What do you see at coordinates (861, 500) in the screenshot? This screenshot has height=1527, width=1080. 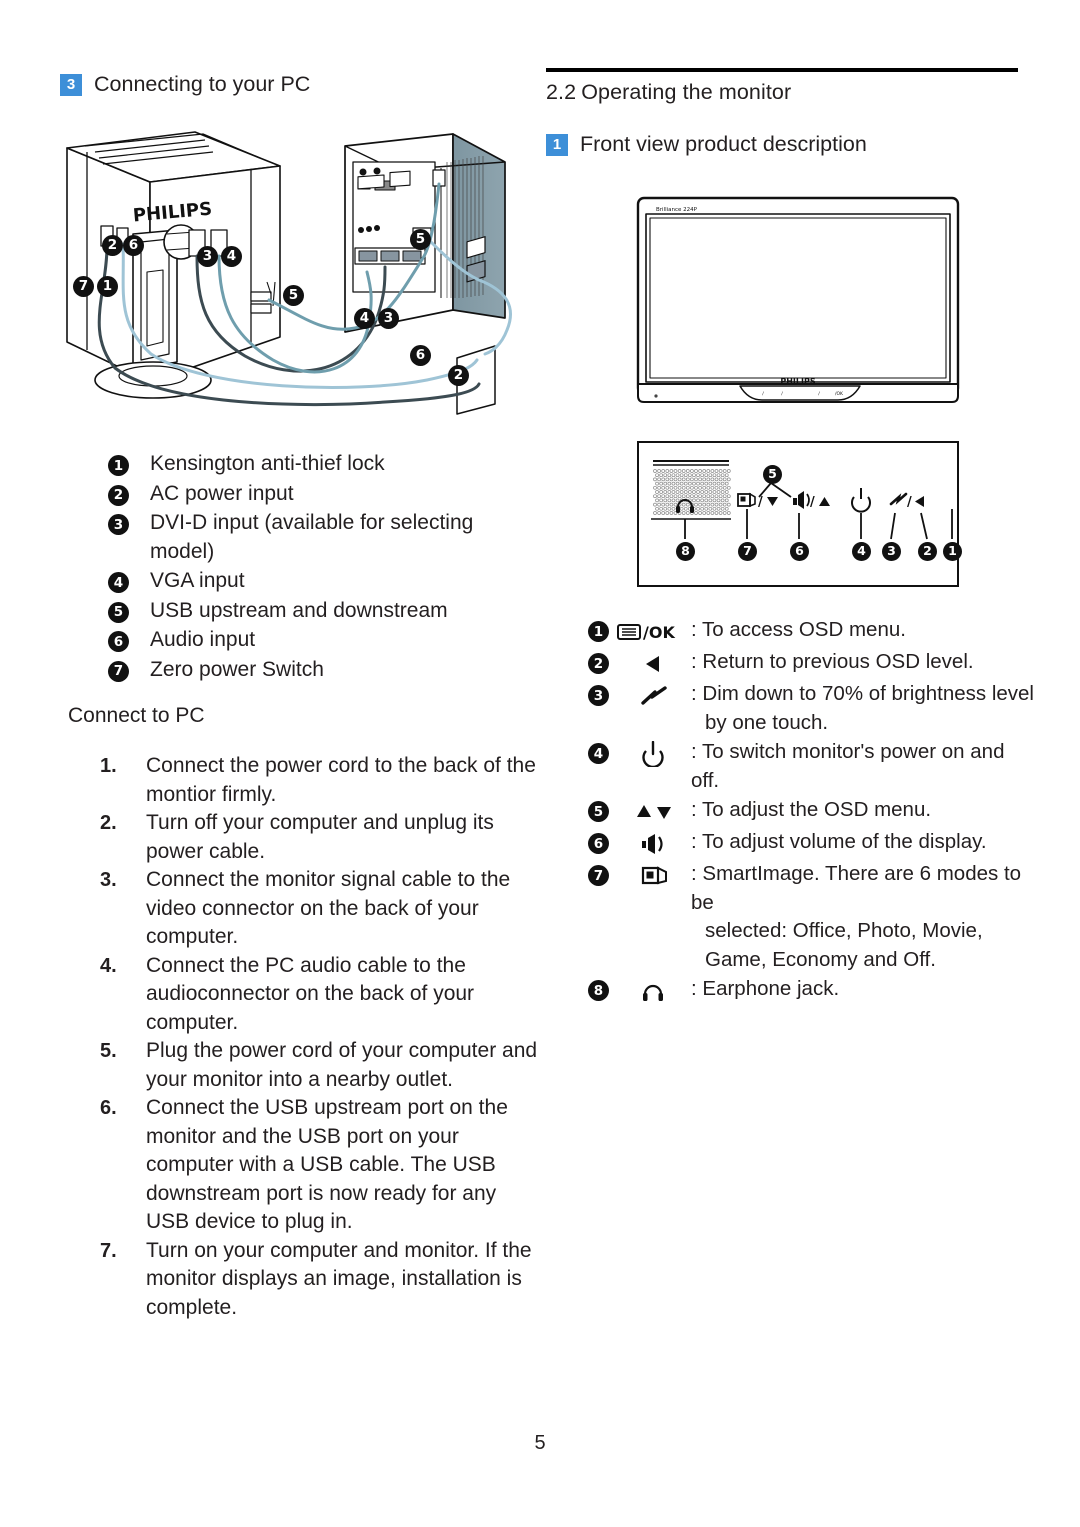 I see `power-glyph` at bounding box center [861, 500].